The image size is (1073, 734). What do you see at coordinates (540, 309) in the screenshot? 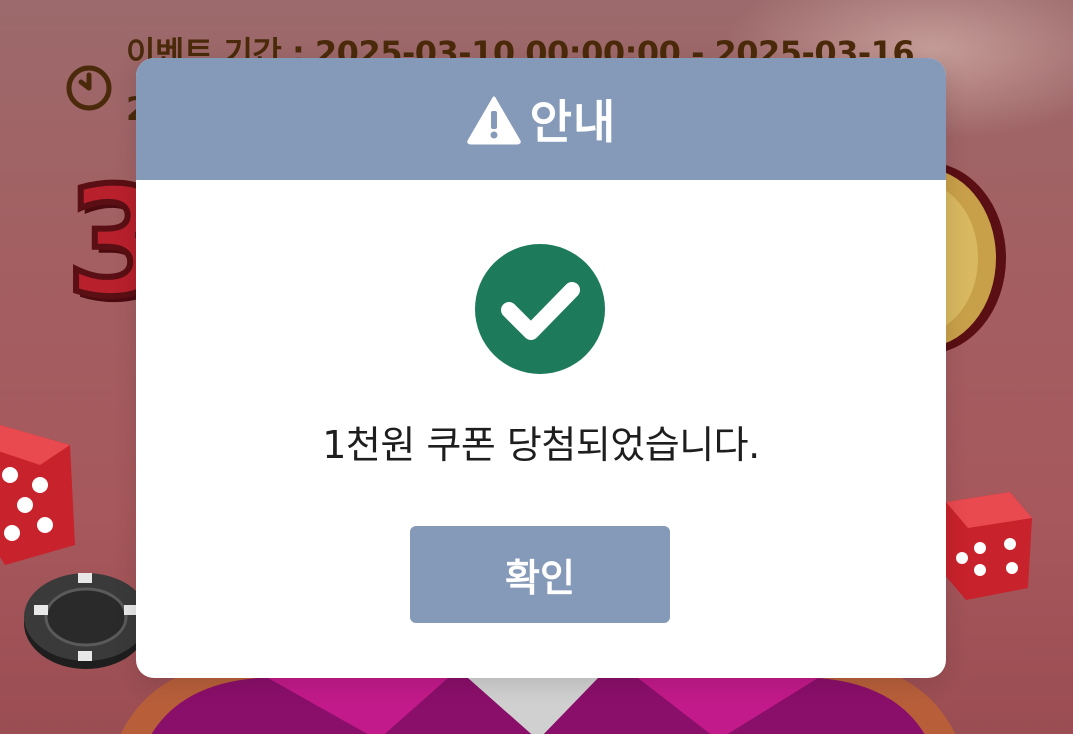
I see `check-circle-icon` at bounding box center [540, 309].